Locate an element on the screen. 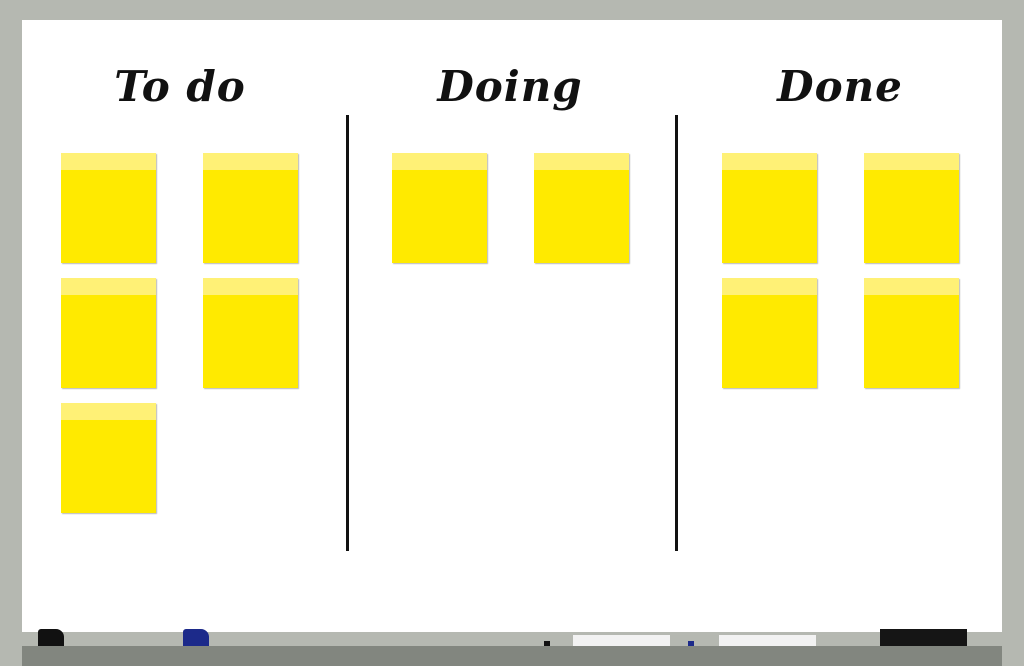  column-heading-done: Done is located at coordinates (840, 86).